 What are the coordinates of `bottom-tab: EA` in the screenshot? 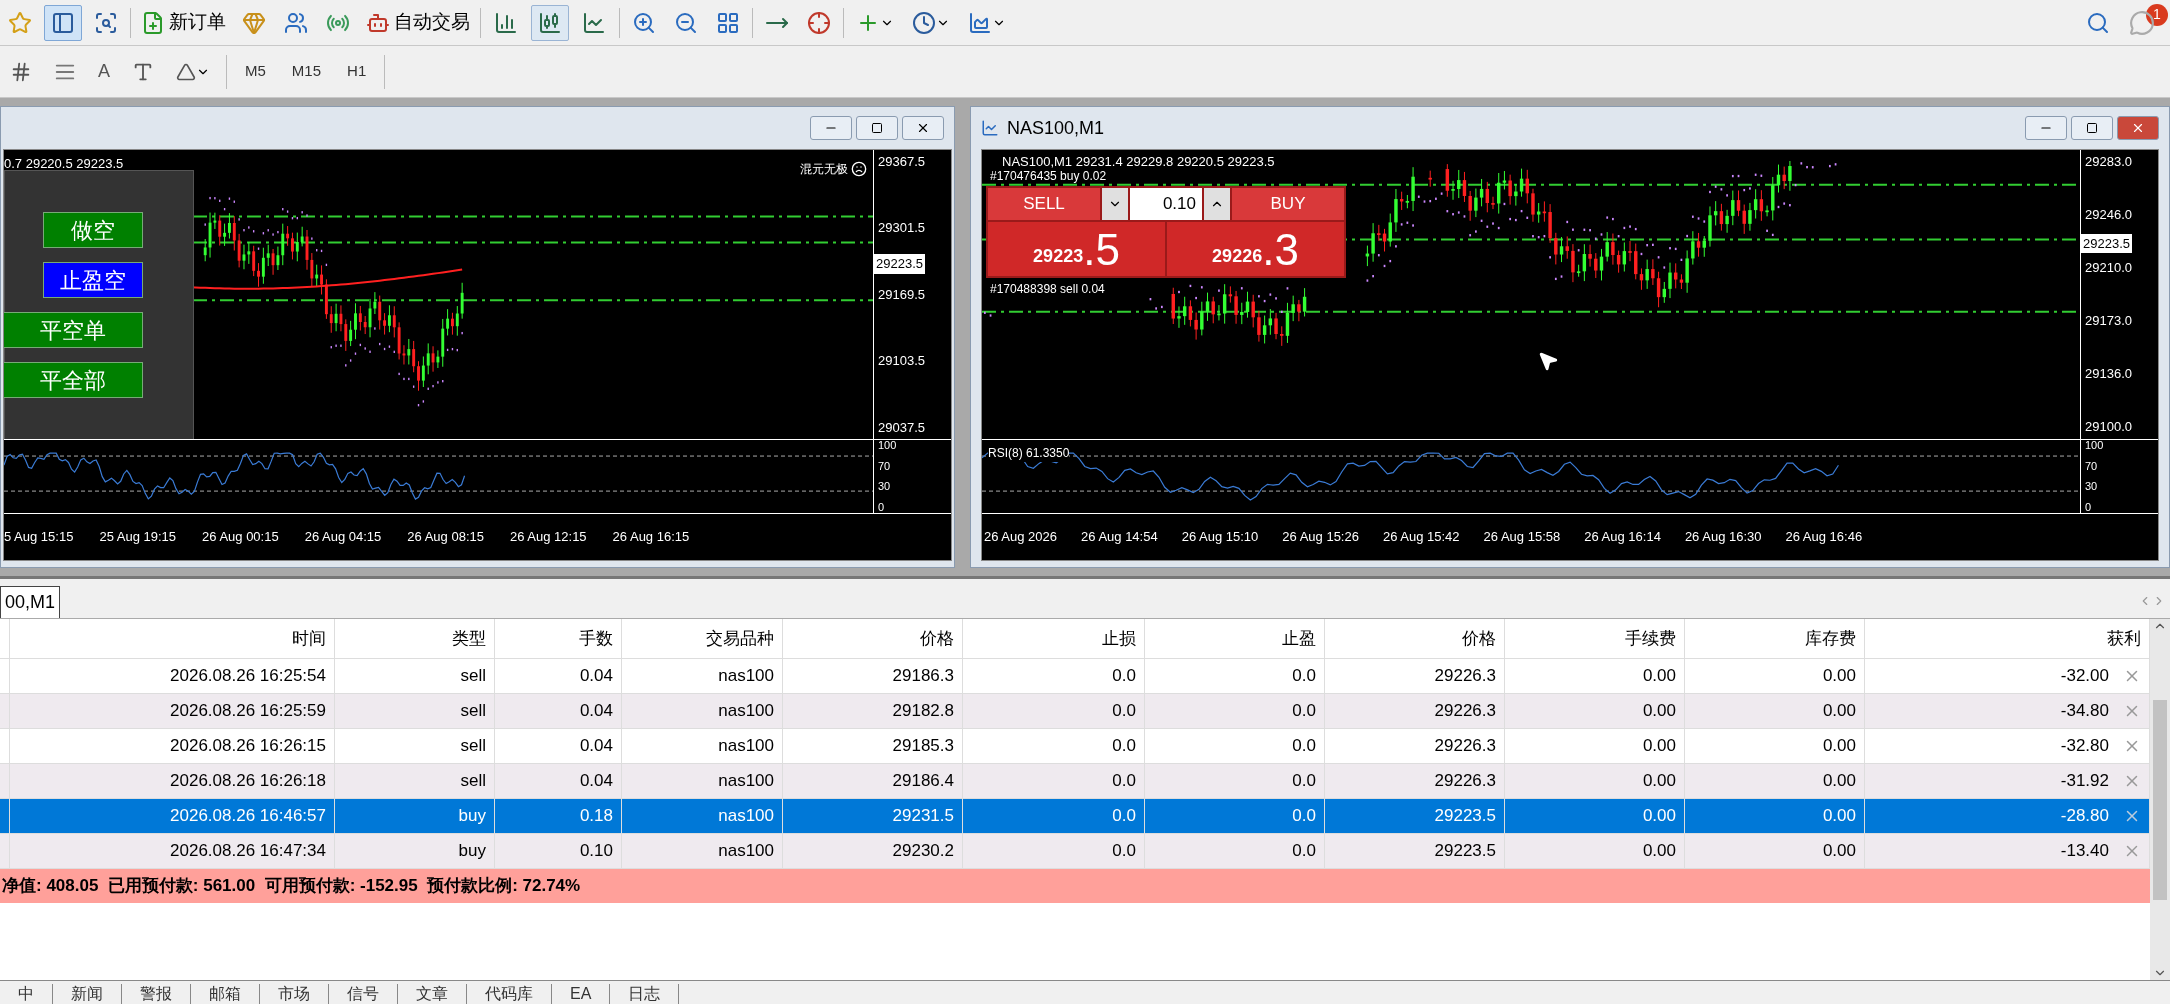 It's located at (581, 994).